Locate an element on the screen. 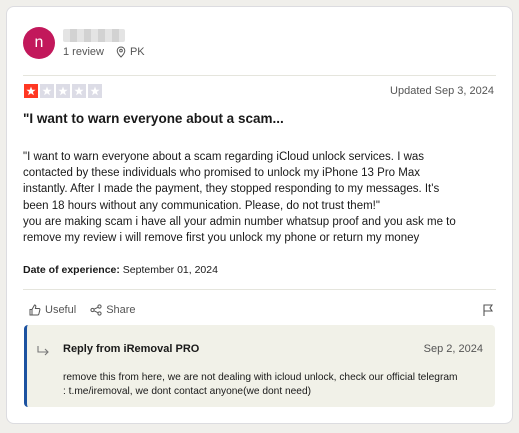  useful-button: Useful is located at coordinates (52, 310).